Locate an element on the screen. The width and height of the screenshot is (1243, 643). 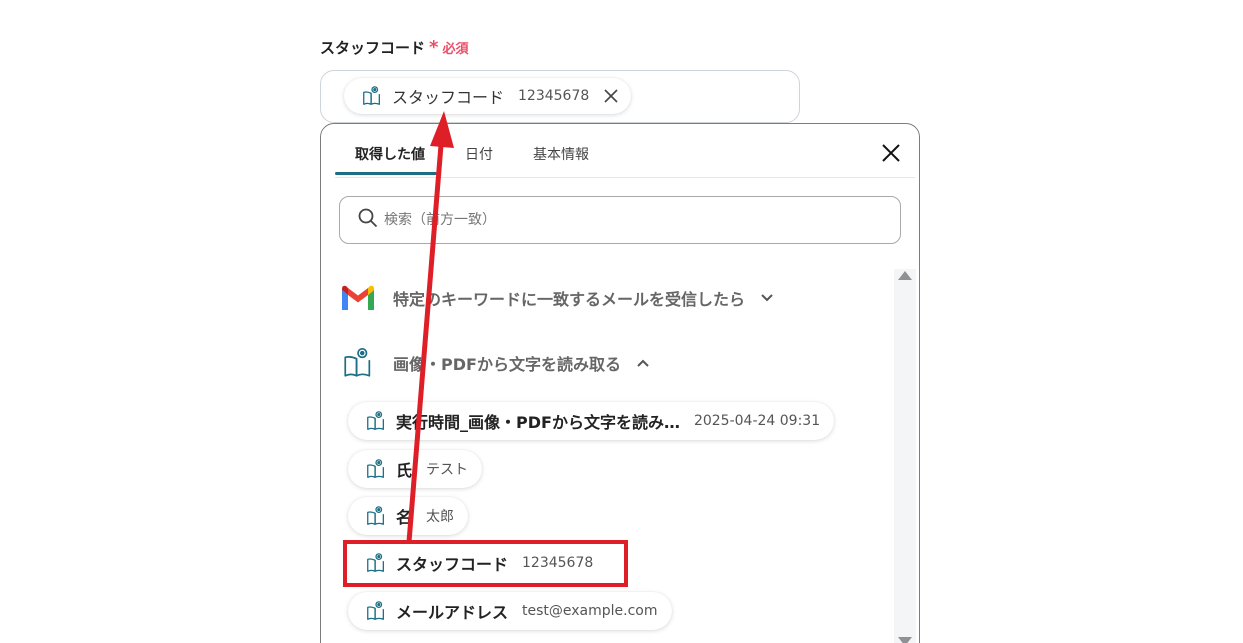
list-item: 実行時間_画像・PDFから文字を読み… 2025-04-24 09:31 is located at coordinates (591, 421).